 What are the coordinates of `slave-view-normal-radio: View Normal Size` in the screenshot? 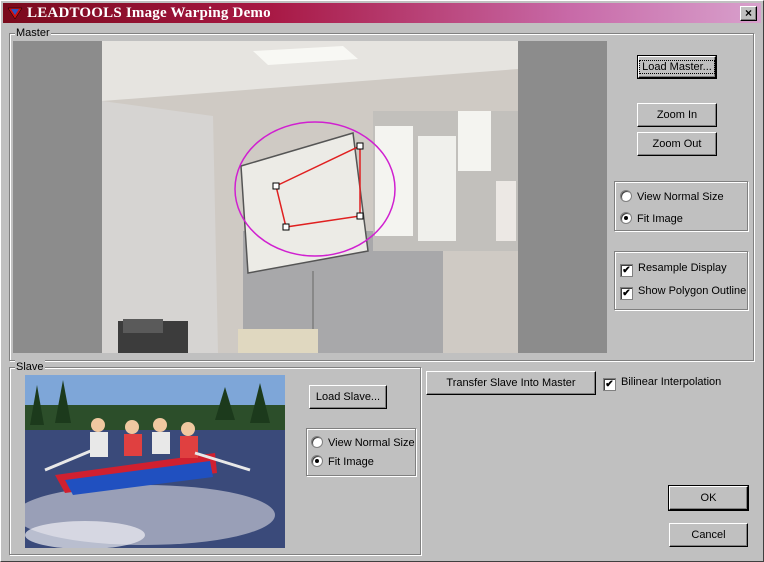 It's located at (363, 443).